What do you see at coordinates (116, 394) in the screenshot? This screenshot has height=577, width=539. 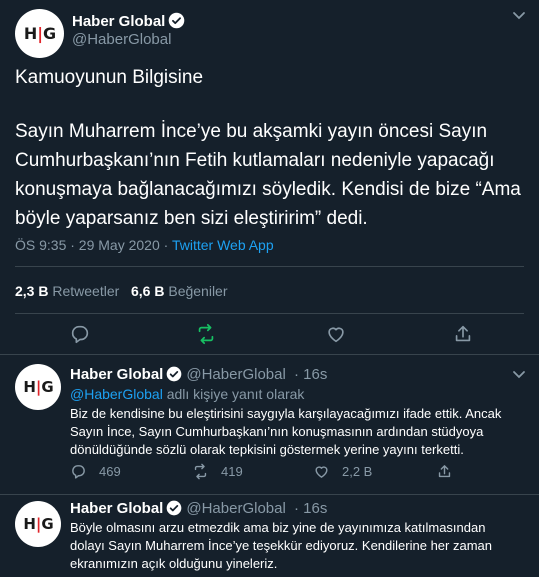 I see `mention-link: @HaberGlobal` at bounding box center [116, 394].